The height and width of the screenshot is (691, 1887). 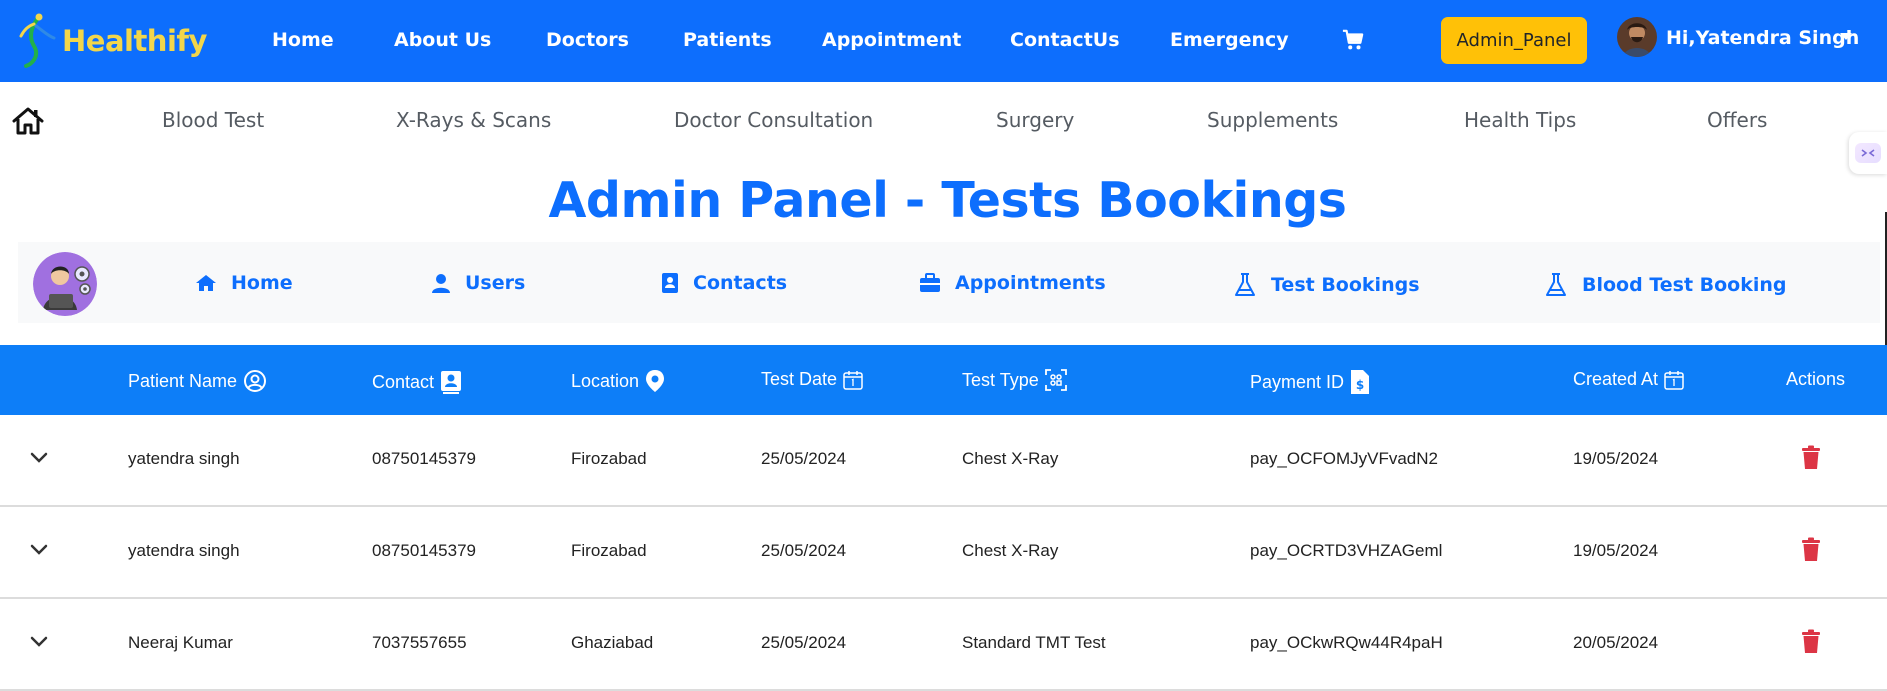 I want to click on column-location: Location, so click(x=618, y=381).